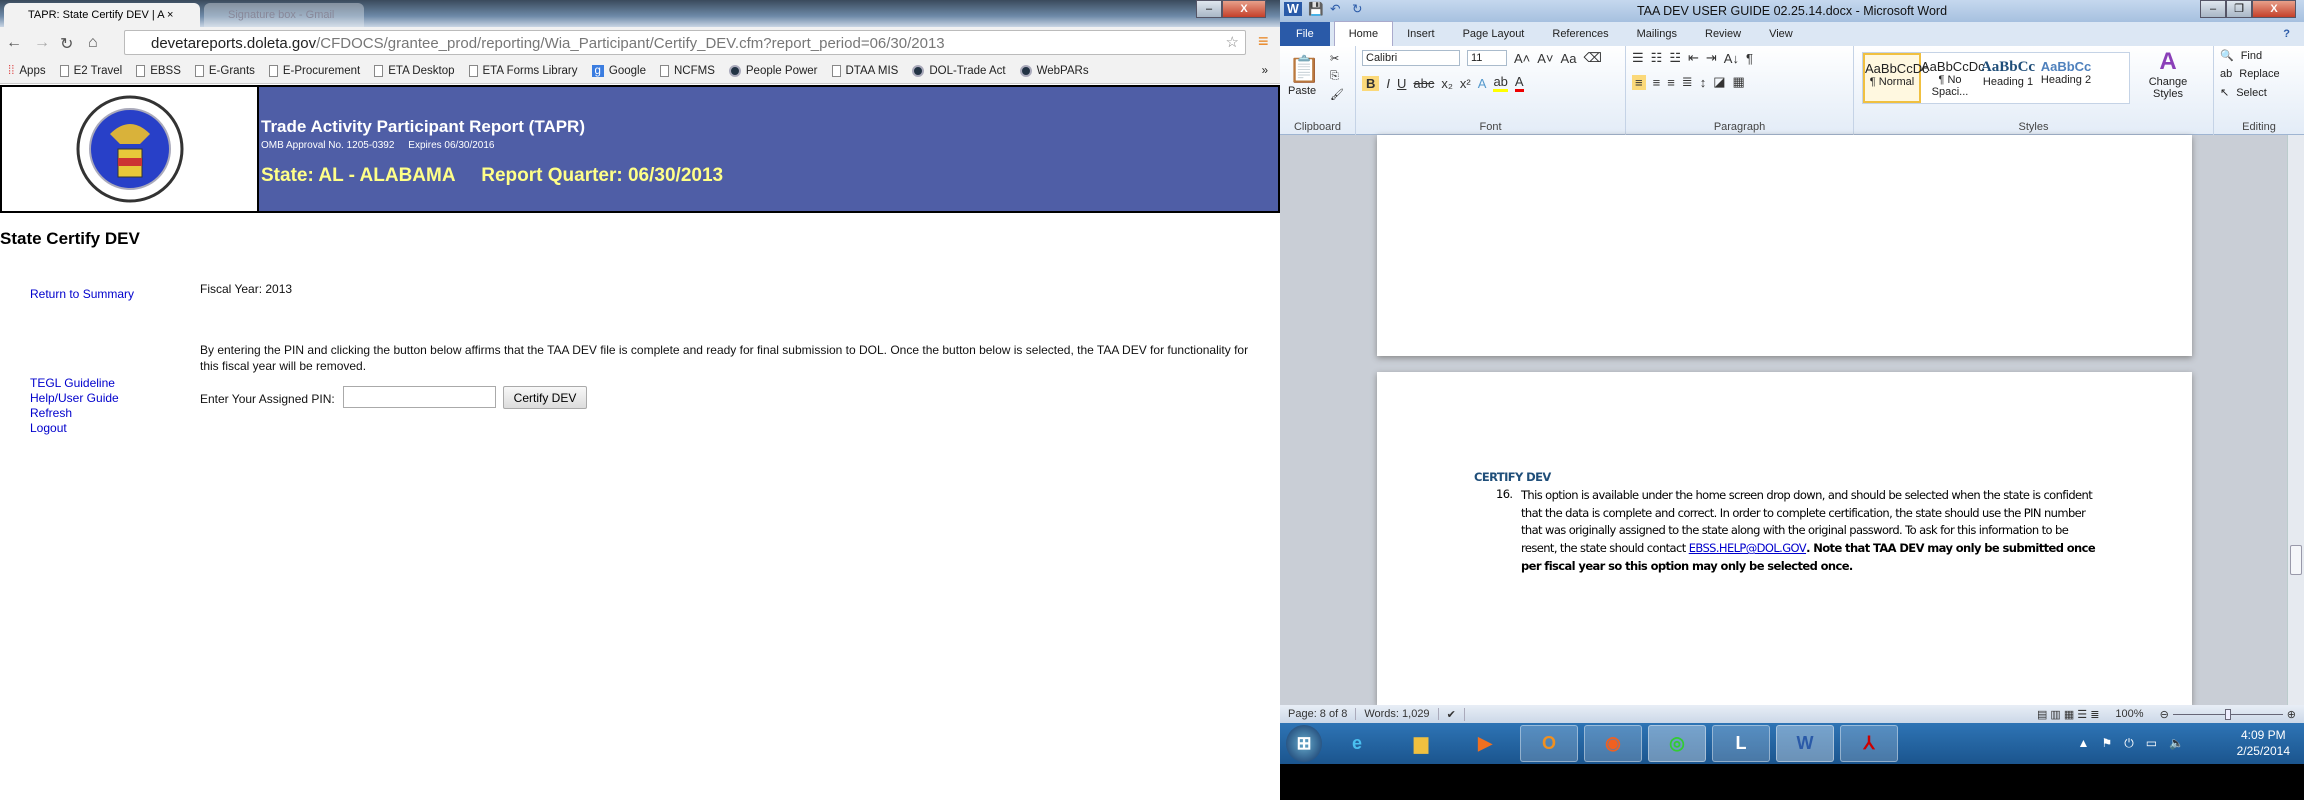  I want to click on align-left-icon: ≡, so click(1639, 82).